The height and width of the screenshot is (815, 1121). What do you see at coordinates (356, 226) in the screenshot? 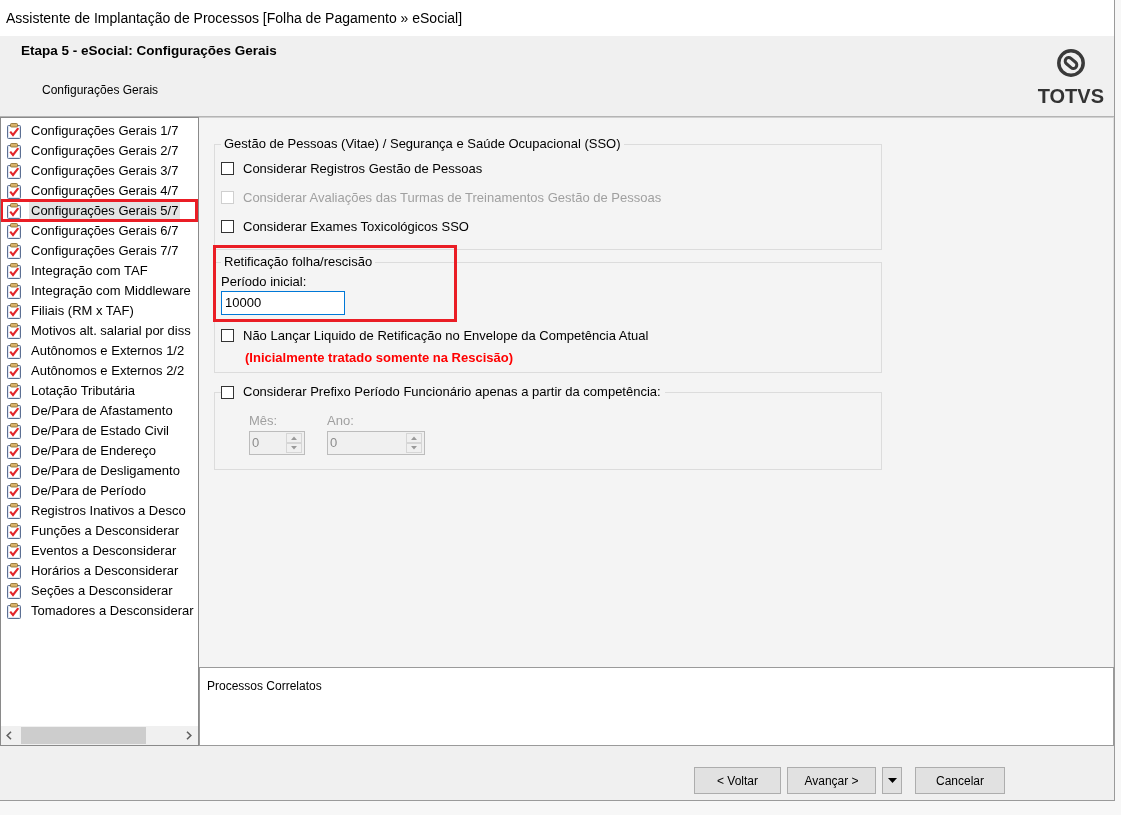
I see `checkbox-label: Considerar Exames Toxicológicos SSO` at bounding box center [356, 226].